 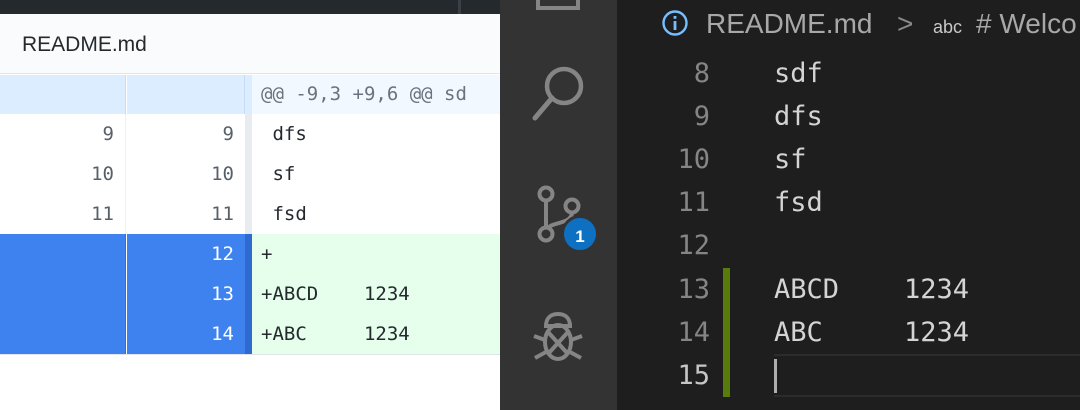 I want to click on diff-row-context: 11 11 fsd, so click(x=250, y=214).